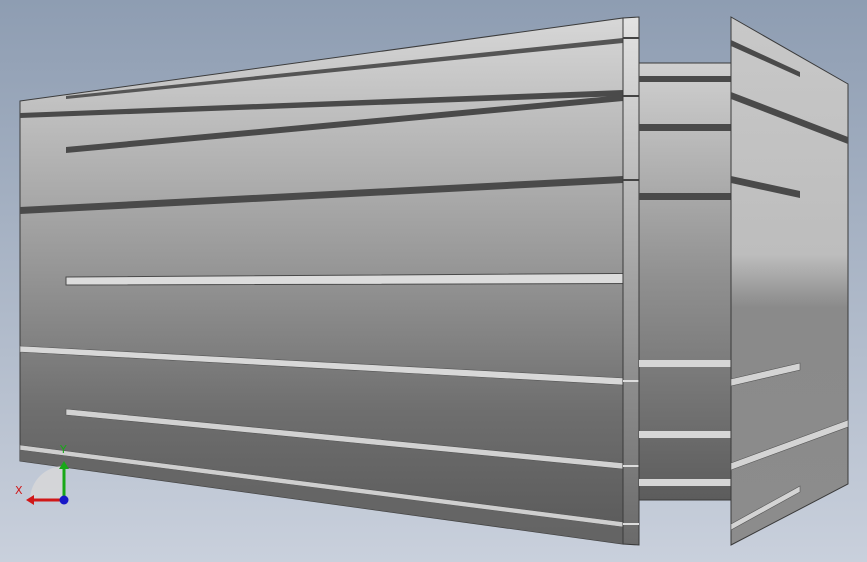 The image size is (867, 562). Describe the element at coordinates (47, 483) in the screenshot. I see `triad-graphic` at that location.